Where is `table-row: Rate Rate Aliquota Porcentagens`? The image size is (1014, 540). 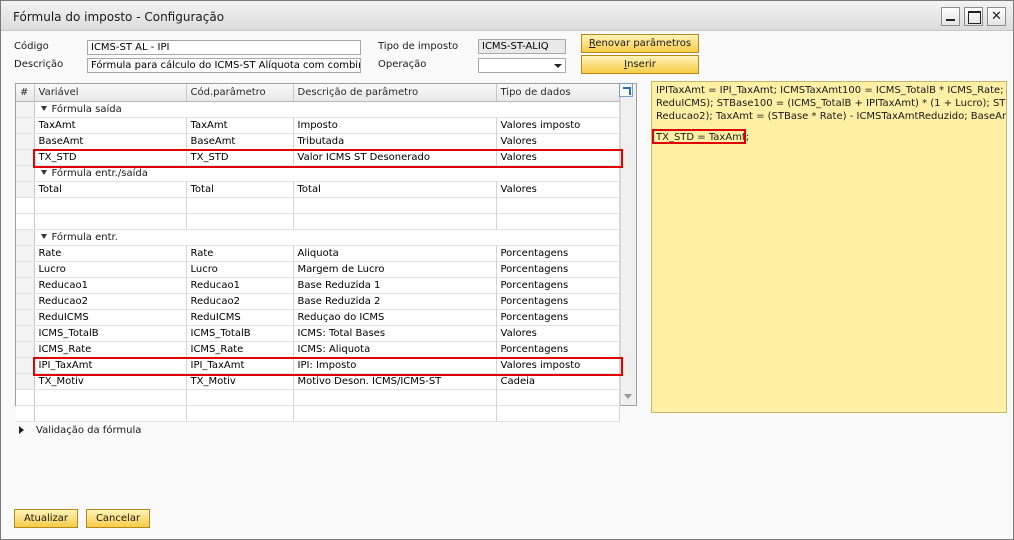
table-row: Rate Rate Aliquota Porcentagens is located at coordinates (318, 253).